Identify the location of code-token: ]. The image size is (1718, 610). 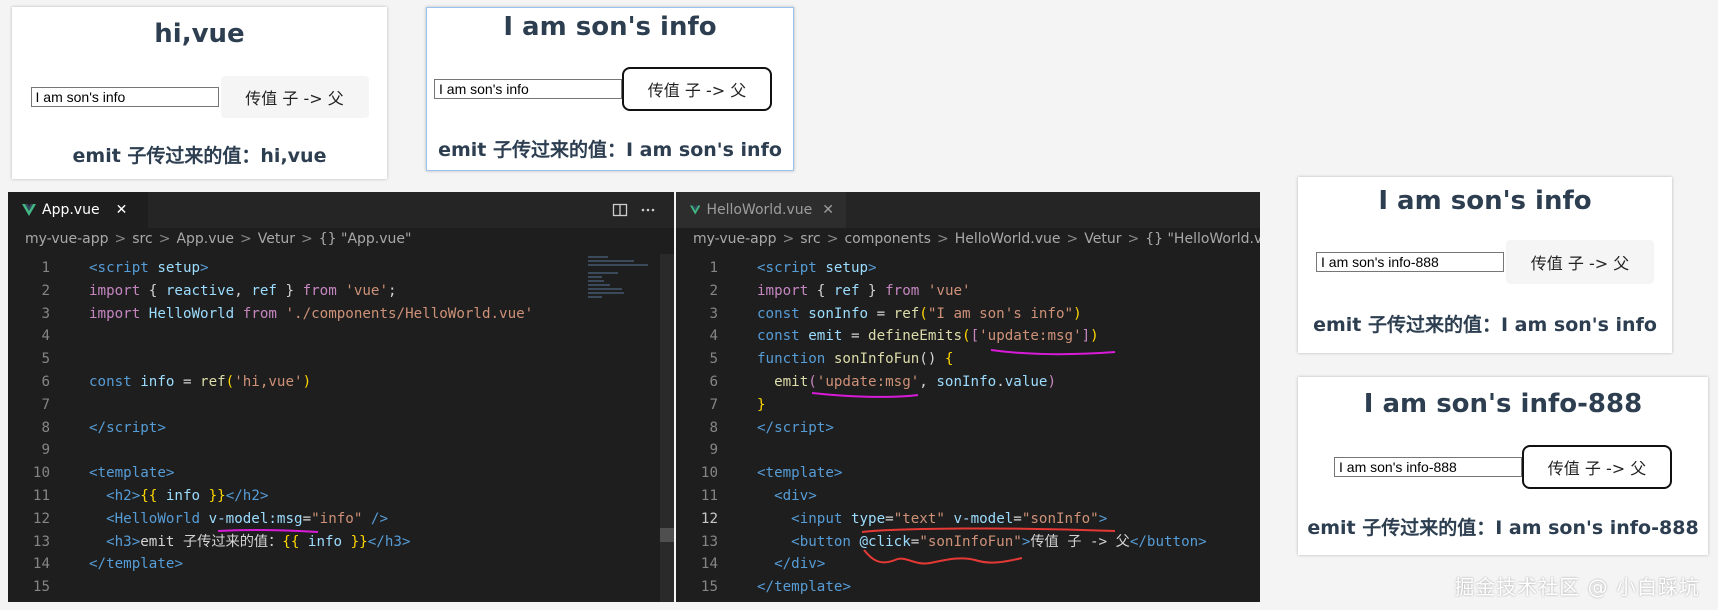
(1086, 336).